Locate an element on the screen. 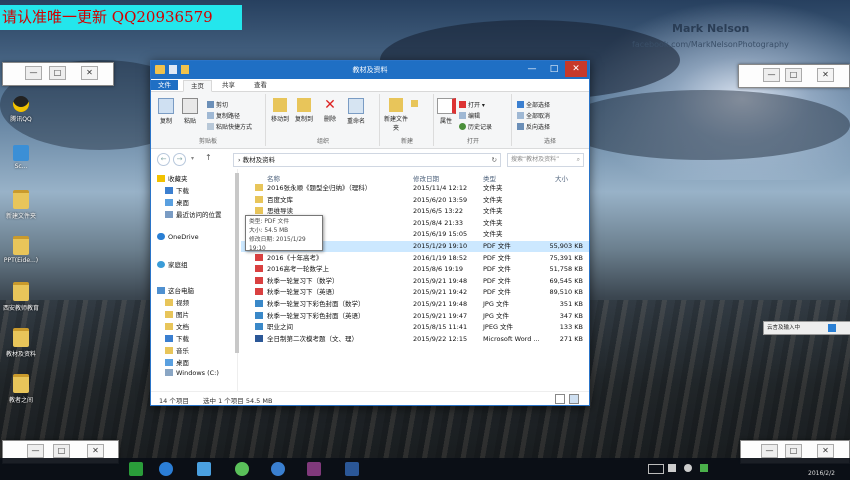  title-bar: 教材及资料 — □ ✕ is located at coordinates (370, 70).